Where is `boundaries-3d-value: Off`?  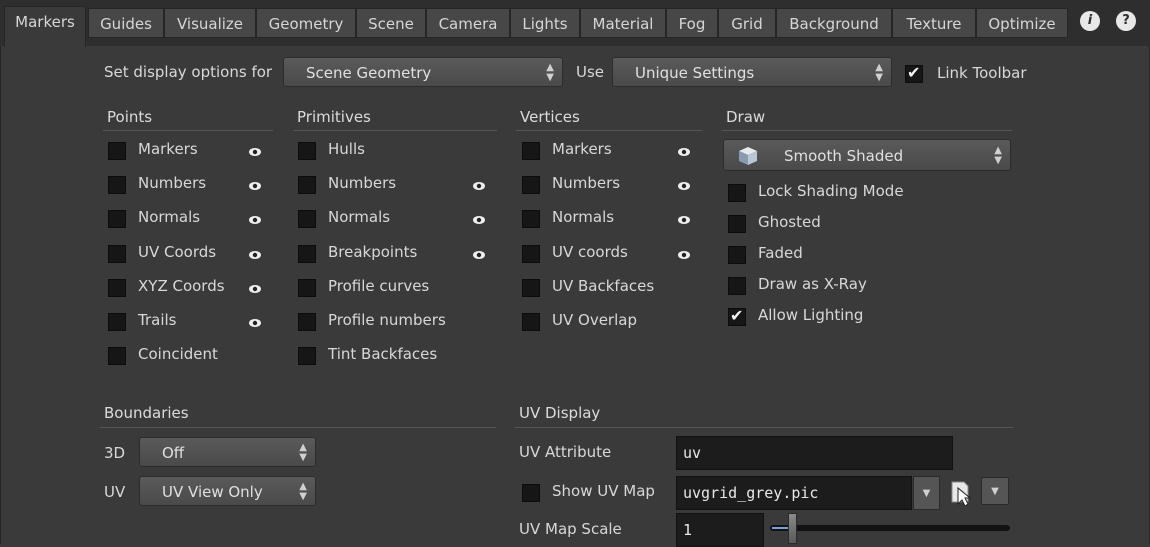
boundaries-3d-value: Off is located at coordinates (173, 453).